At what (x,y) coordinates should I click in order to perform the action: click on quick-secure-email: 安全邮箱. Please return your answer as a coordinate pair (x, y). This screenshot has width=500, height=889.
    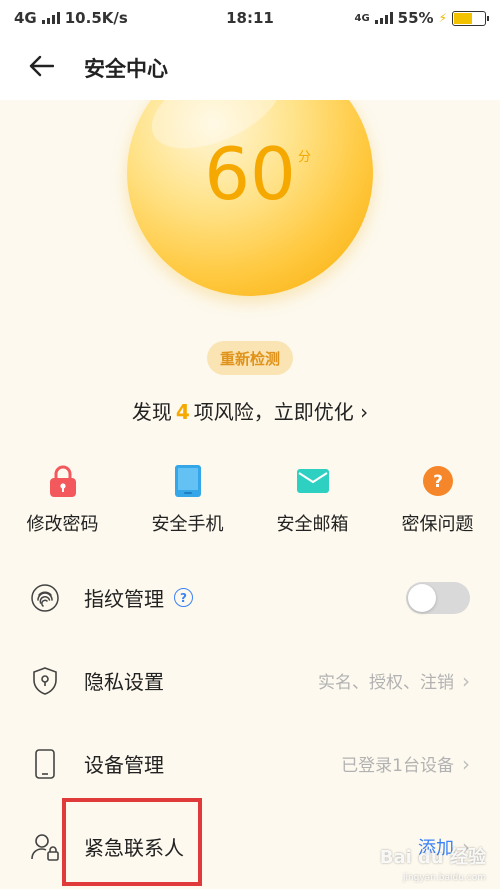
    Looking at the image, I should click on (312, 500).